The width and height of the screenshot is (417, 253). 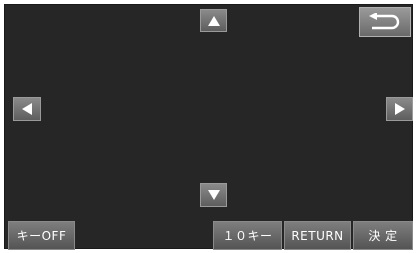 I want to click on right-arrow-button, so click(x=399, y=109).